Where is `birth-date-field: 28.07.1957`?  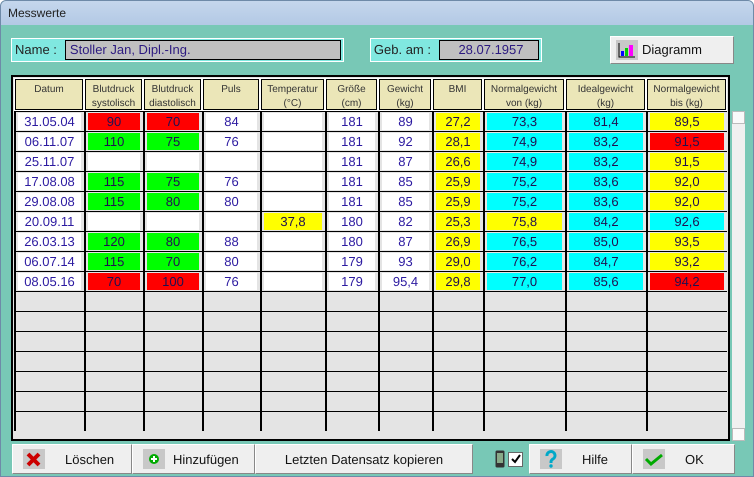
birth-date-field: 28.07.1957 is located at coordinates (488, 50).